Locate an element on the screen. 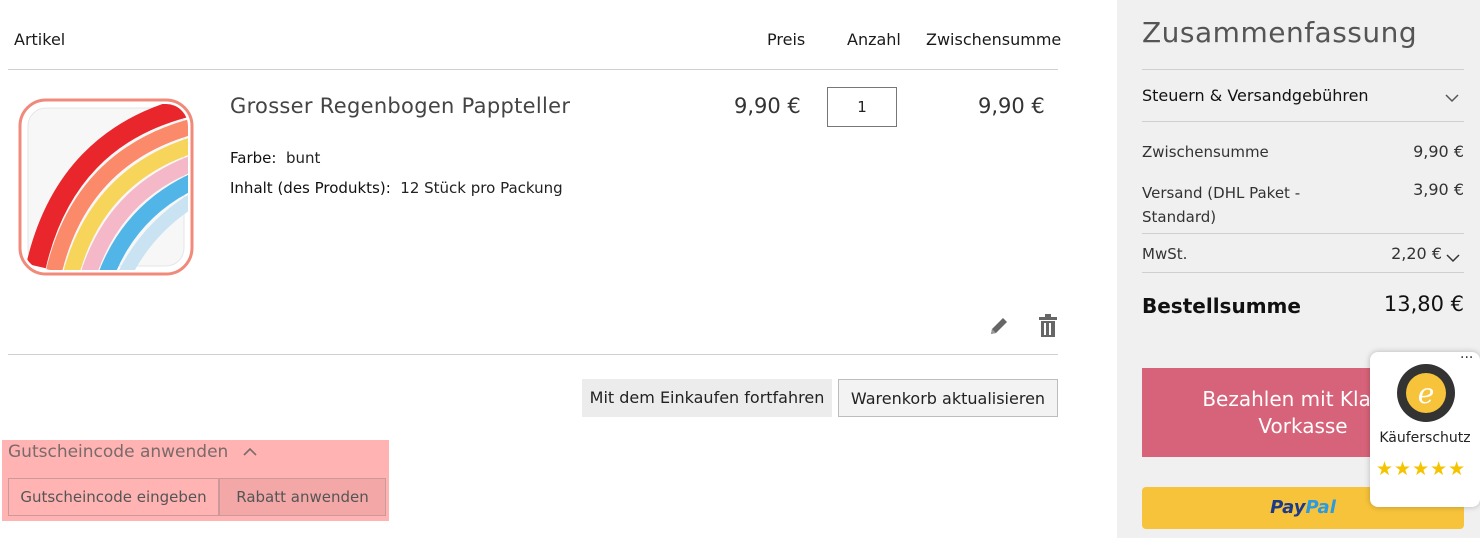  coupon-title: Gutscheincode anwenden is located at coordinates (118, 452).